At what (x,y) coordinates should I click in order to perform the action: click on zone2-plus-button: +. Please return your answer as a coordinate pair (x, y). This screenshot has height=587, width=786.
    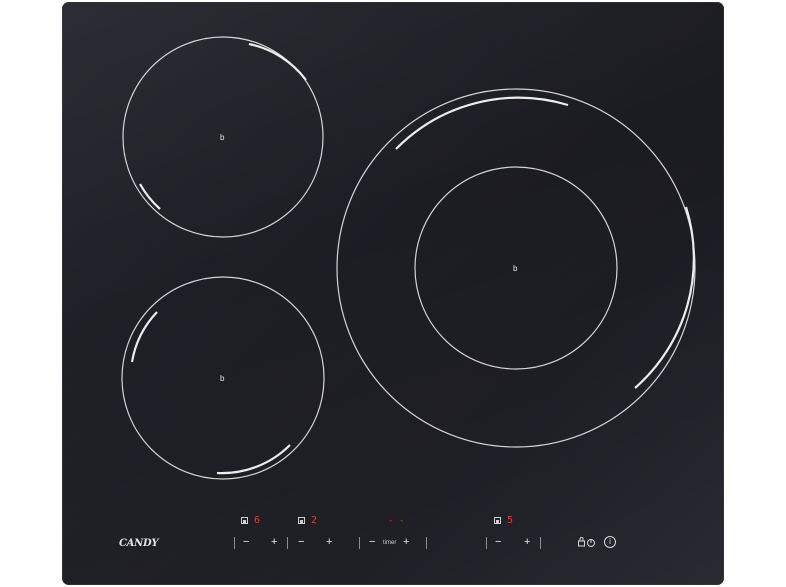
    Looking at the image, I should click on (329, 542).